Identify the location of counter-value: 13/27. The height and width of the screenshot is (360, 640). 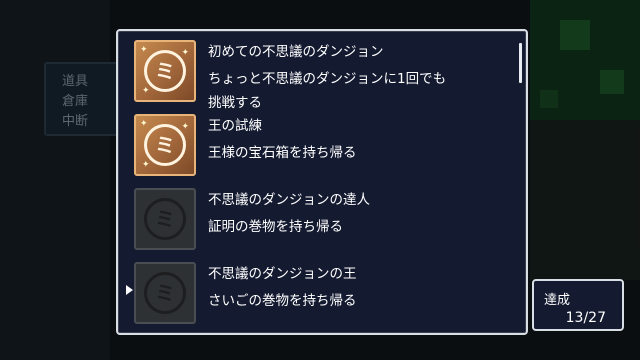
(585, 318).